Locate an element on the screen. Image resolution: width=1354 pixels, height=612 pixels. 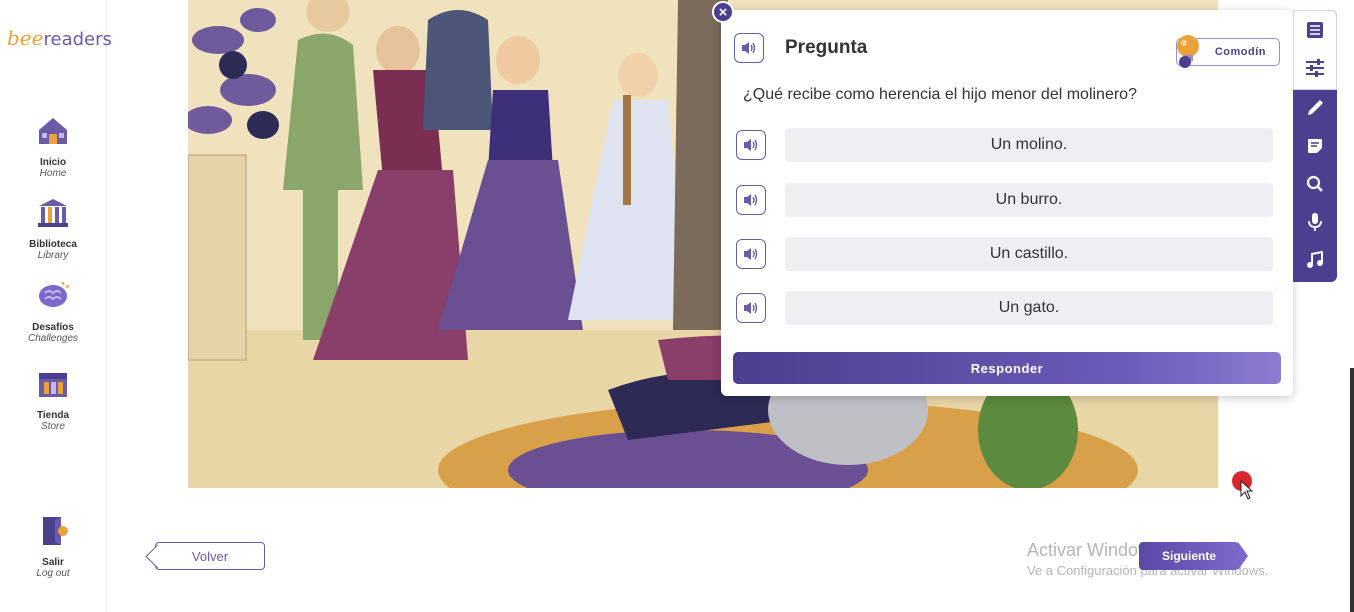
logout-door-icon is located at coordinates (55, 531).